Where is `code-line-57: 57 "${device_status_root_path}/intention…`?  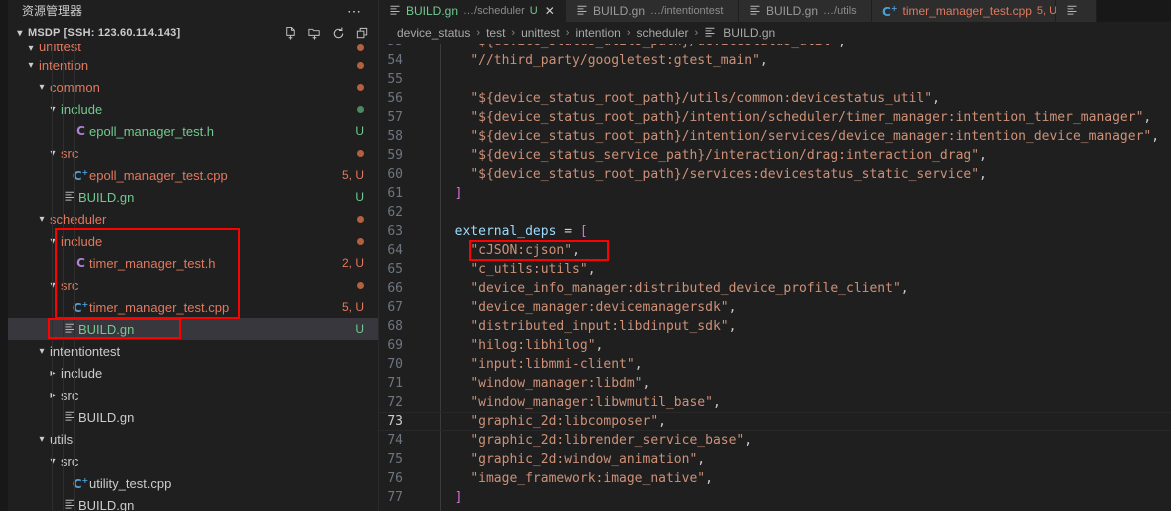
code-line-57: 57 "${device_status_root_path}/intention… is located at coordinates (775, 117).